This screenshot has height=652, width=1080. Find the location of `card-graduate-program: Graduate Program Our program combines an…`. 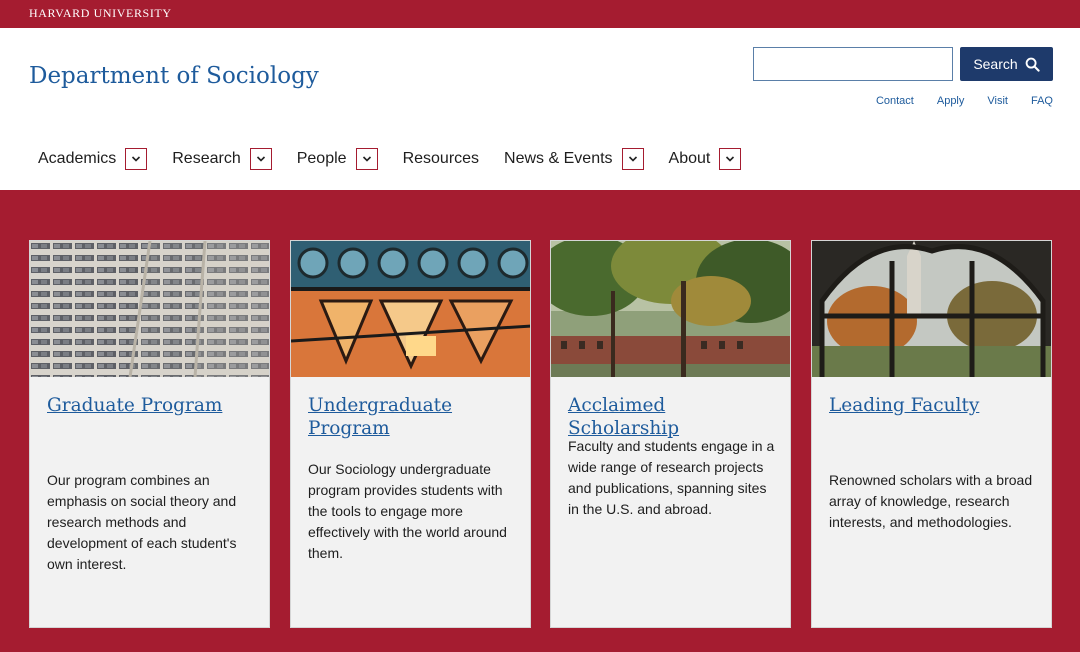

card-graduate-program: Graduate Program Our program combines an… is located at coordinates (149, 434).